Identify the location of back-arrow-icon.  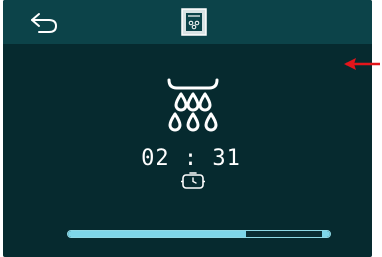
(44, 23).